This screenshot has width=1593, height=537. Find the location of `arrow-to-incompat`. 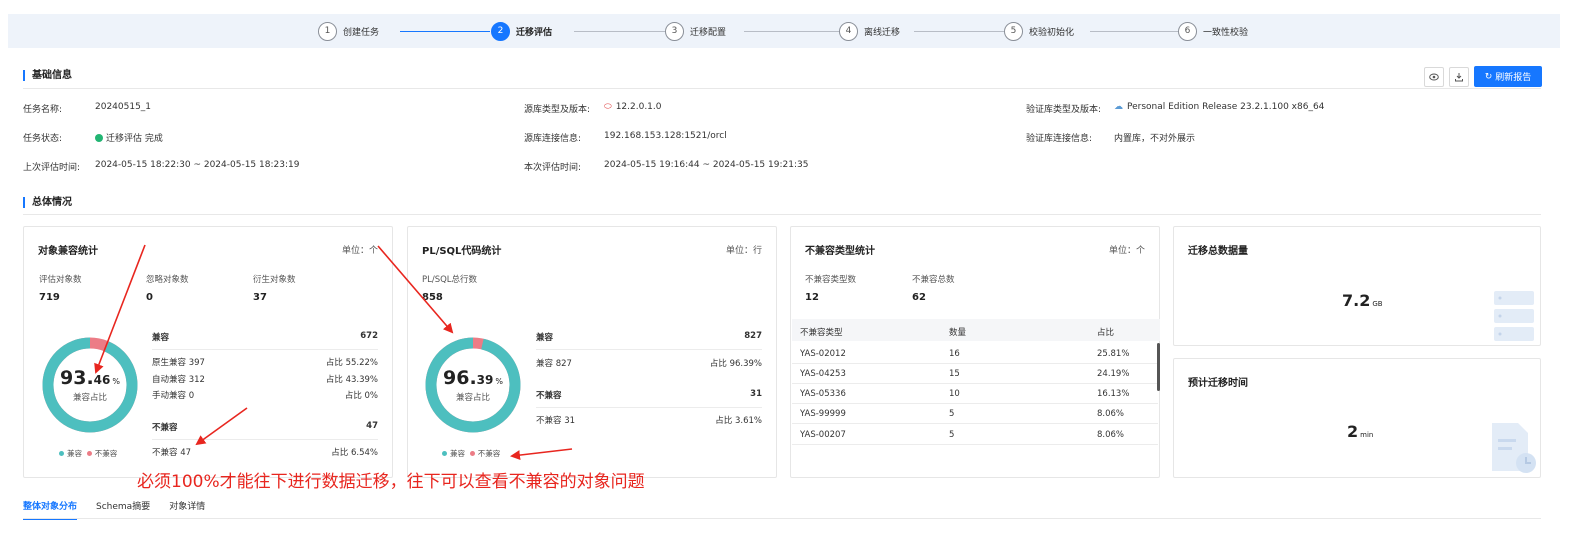

arrow-to-incompat is located at coordinates (221, 426).